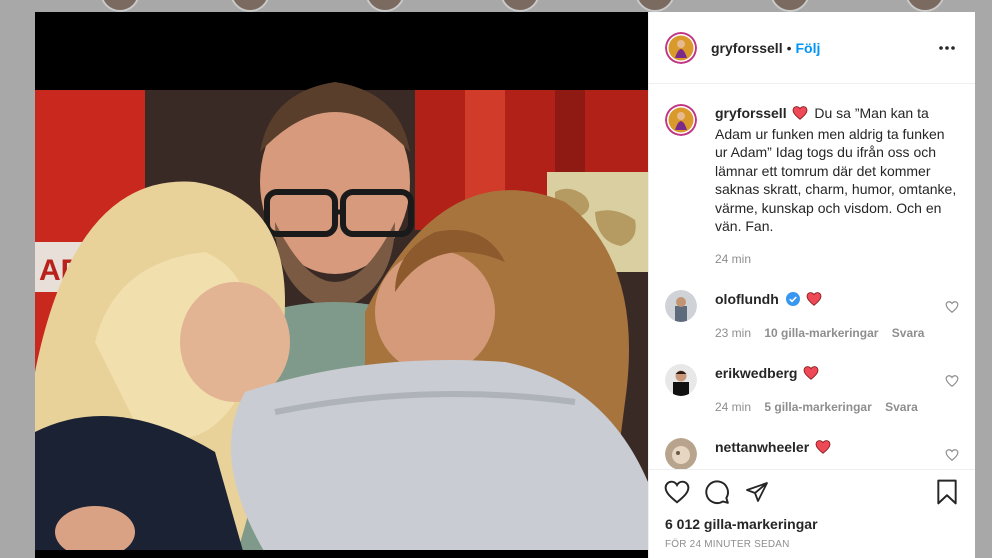 The image size is (992, 558). I want to click on stories-strip, so click(496, 6).